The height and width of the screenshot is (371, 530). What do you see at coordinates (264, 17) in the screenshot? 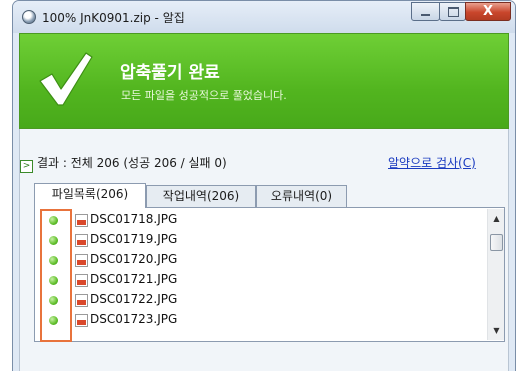
I see `title-bar: 100% JnK0901.zip - 알집 X` at bounding box center [264, 17].